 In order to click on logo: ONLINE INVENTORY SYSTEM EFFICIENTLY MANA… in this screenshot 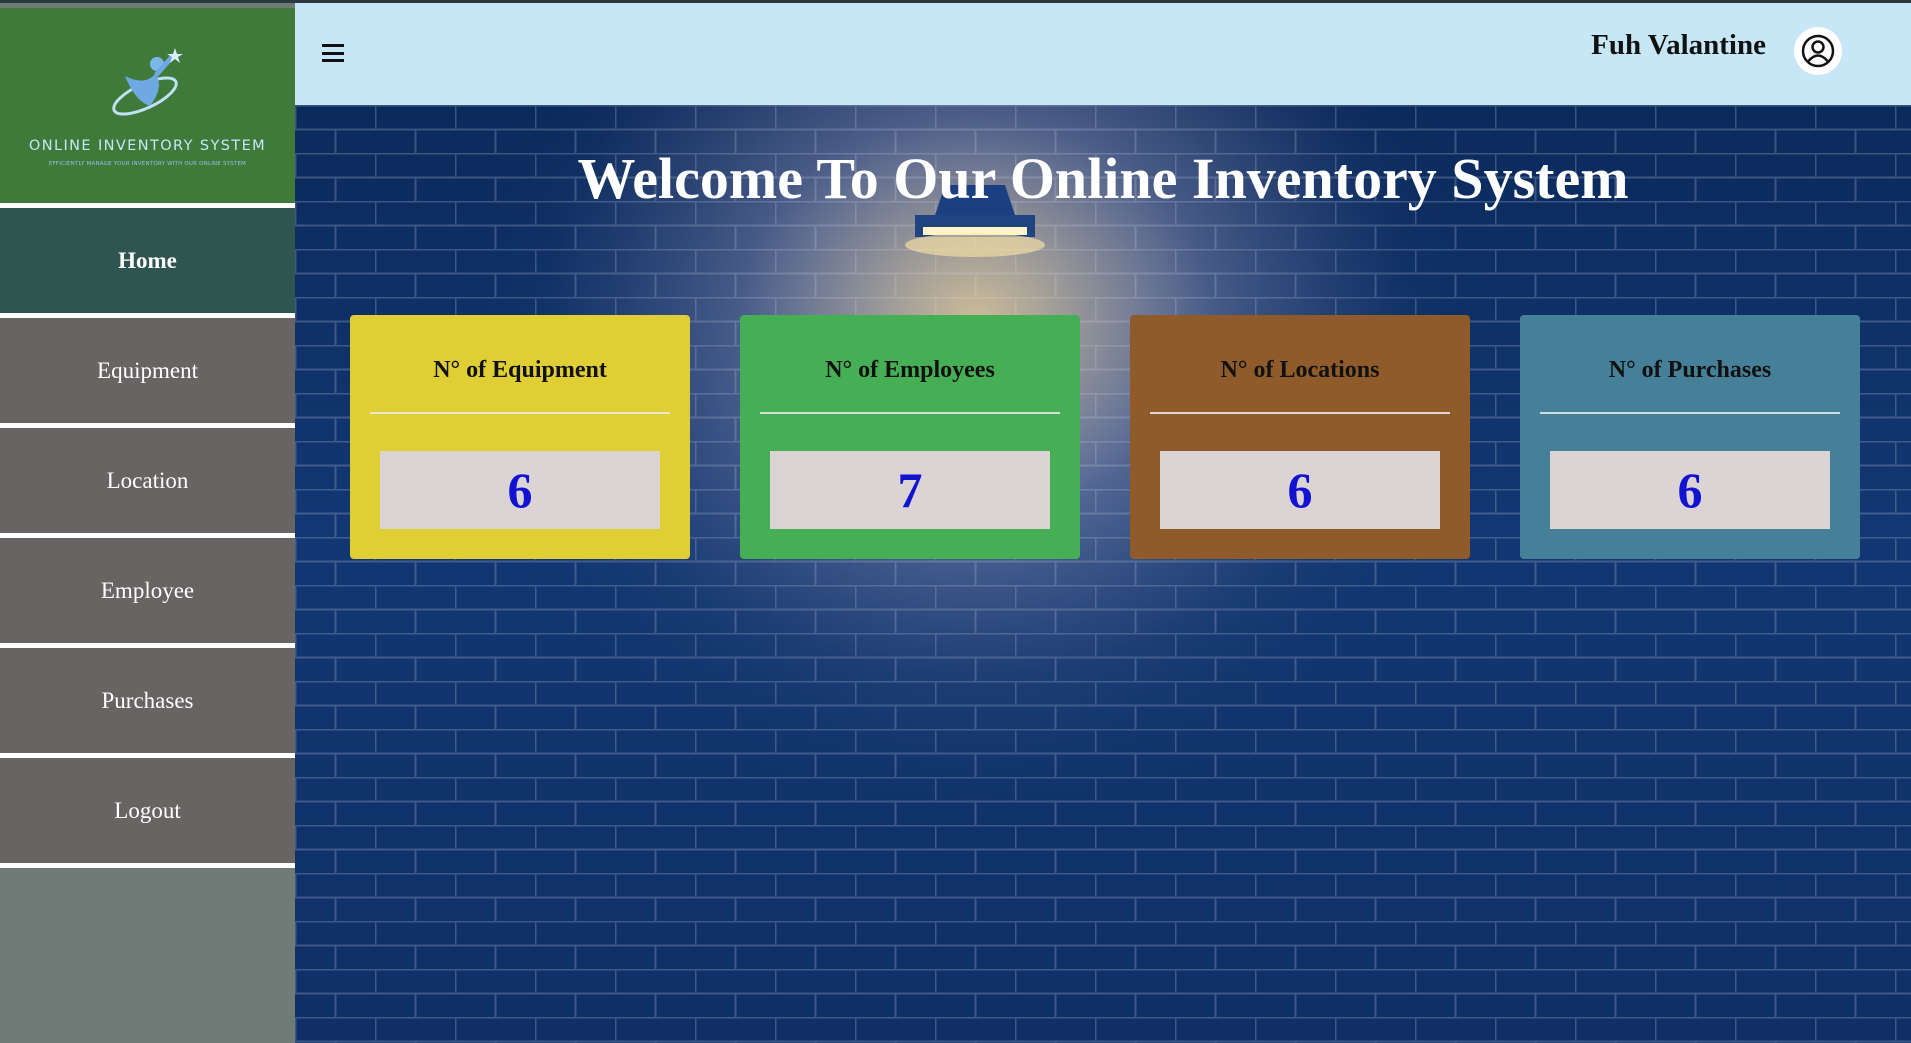, I will do `click(147, 105)`.